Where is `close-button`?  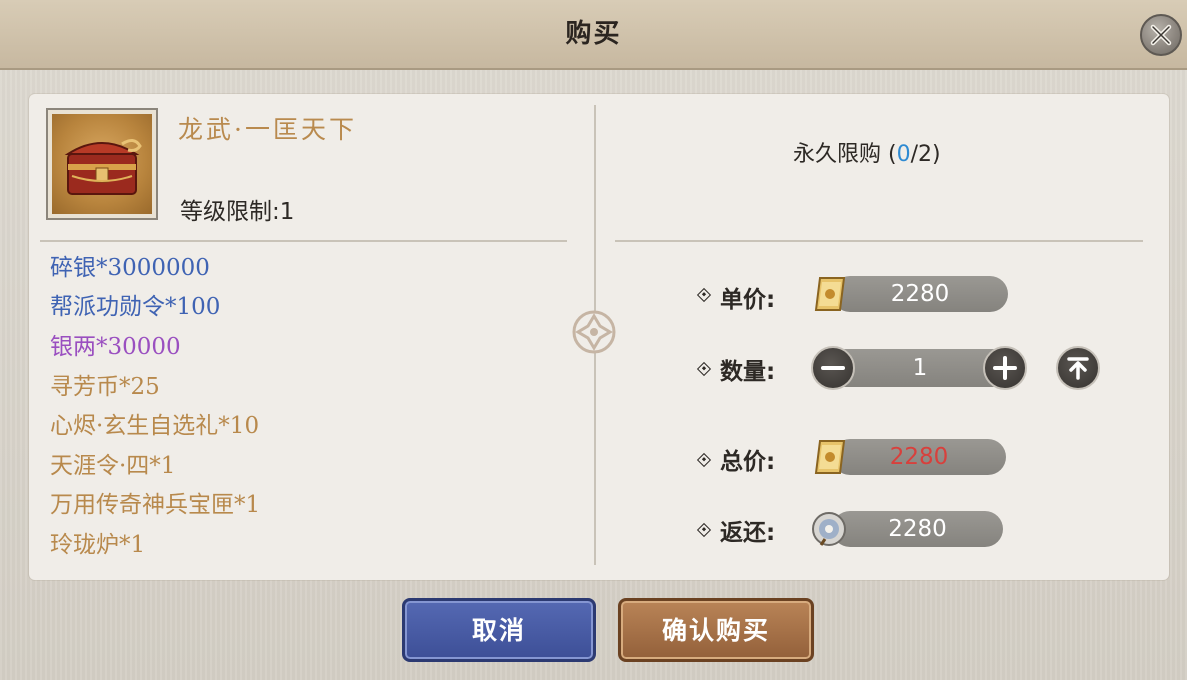
close-button is located at coordinates (1161, 35).